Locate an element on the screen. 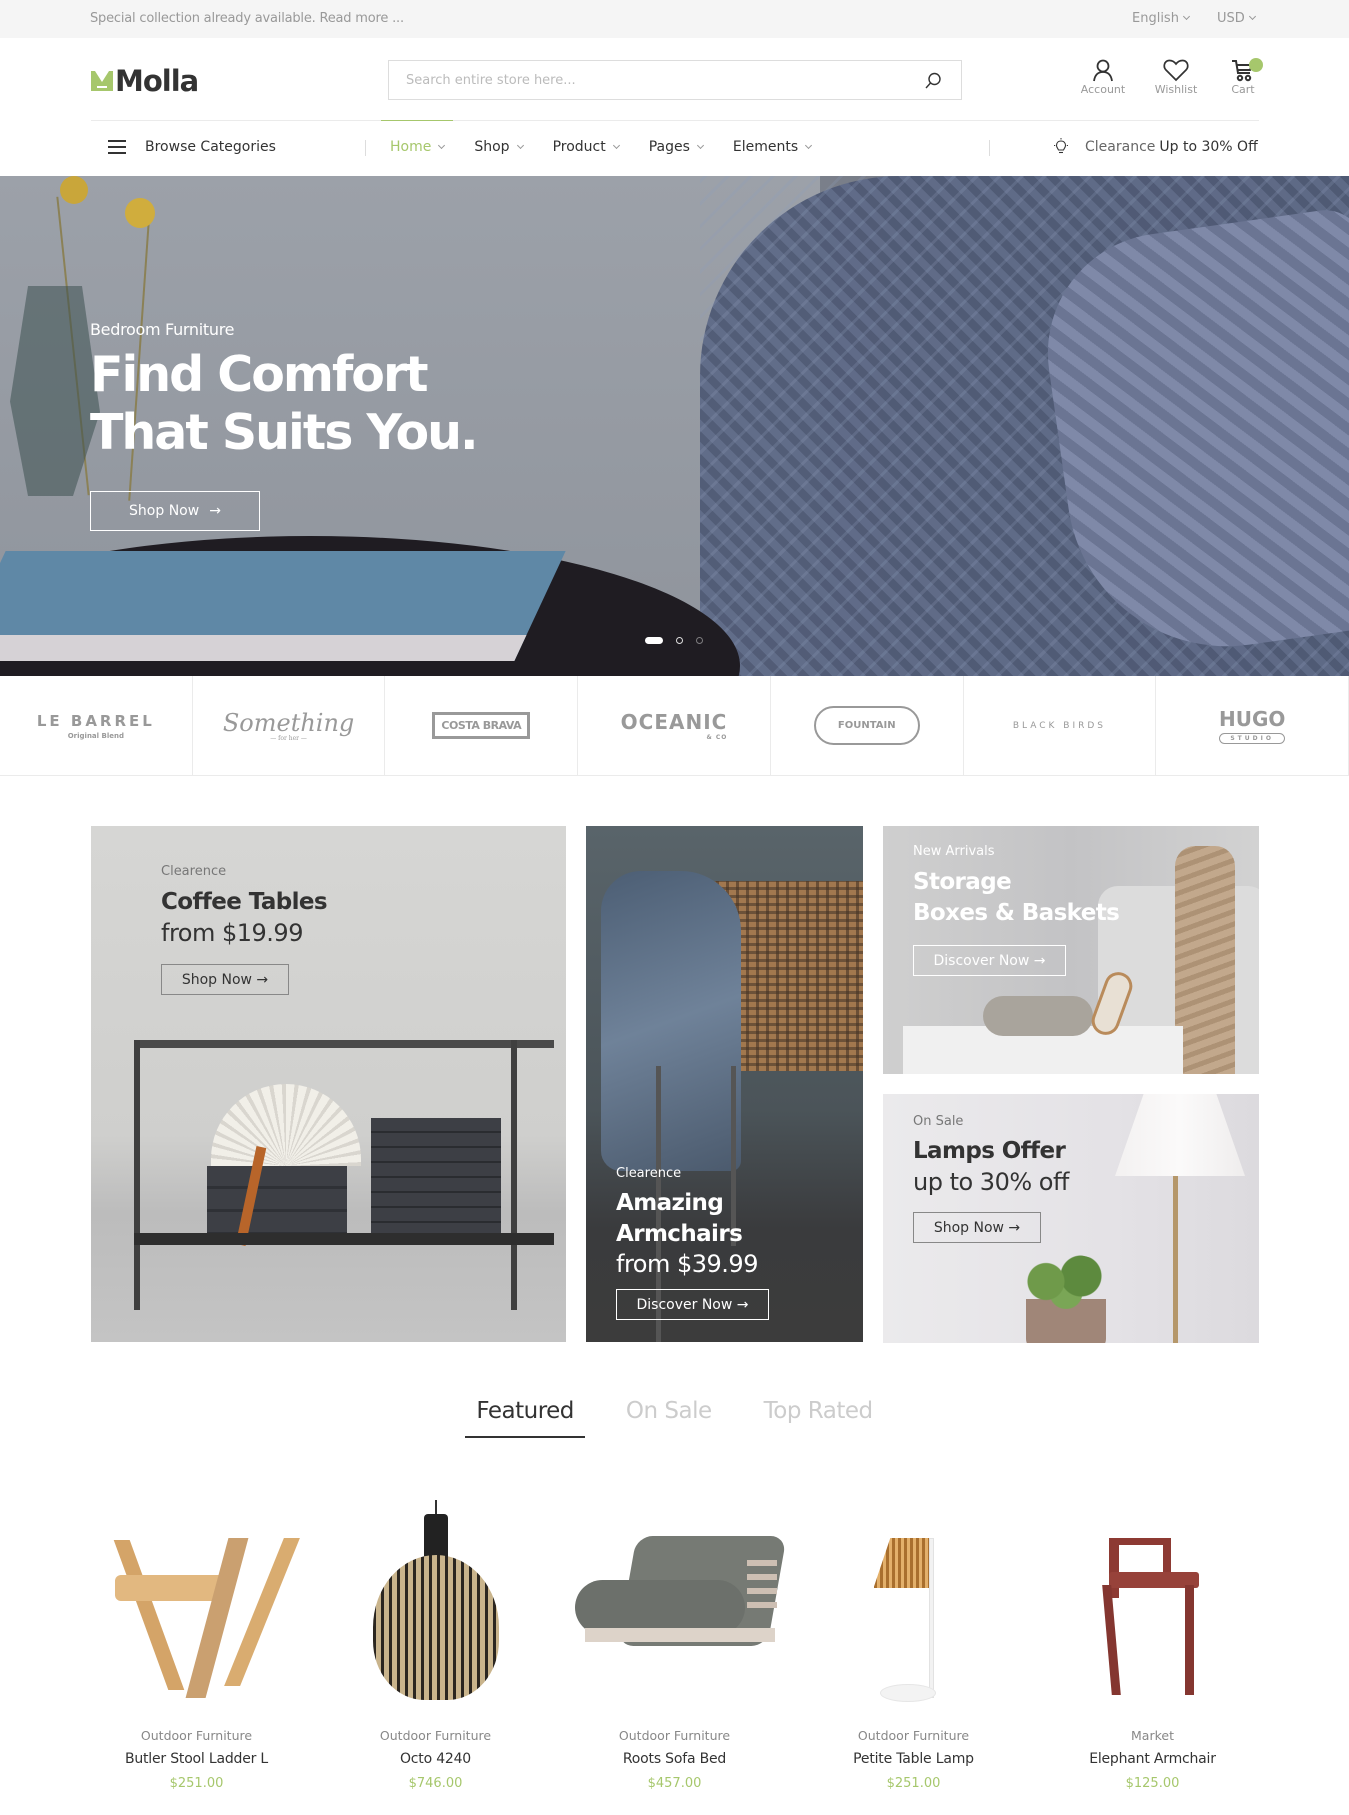 The width and height of the screenshot is (1349, 1815). brand-logo-le-barrel: LE BARREL Original Blend is located at coordinates (96, 725).